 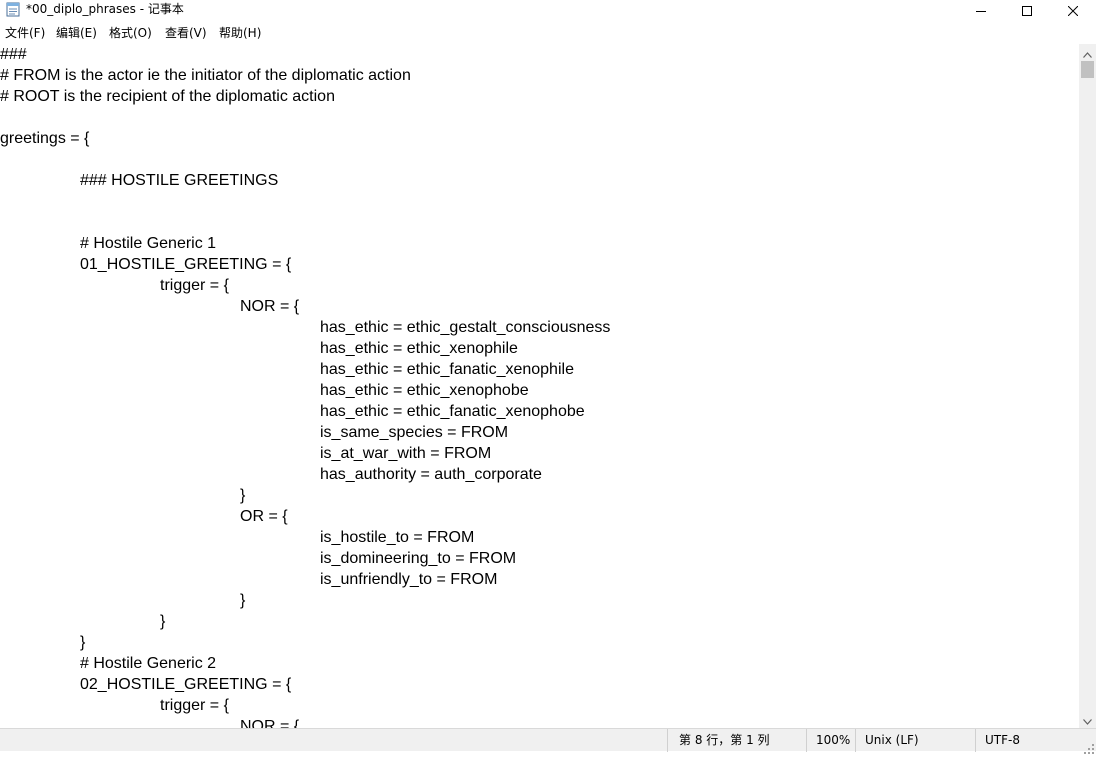 What do you see at coordinates (305, 684) in the screenshot?
I see `text-line: 02_HOSTILE_GREETING = {` at bounding box center [305, 684].